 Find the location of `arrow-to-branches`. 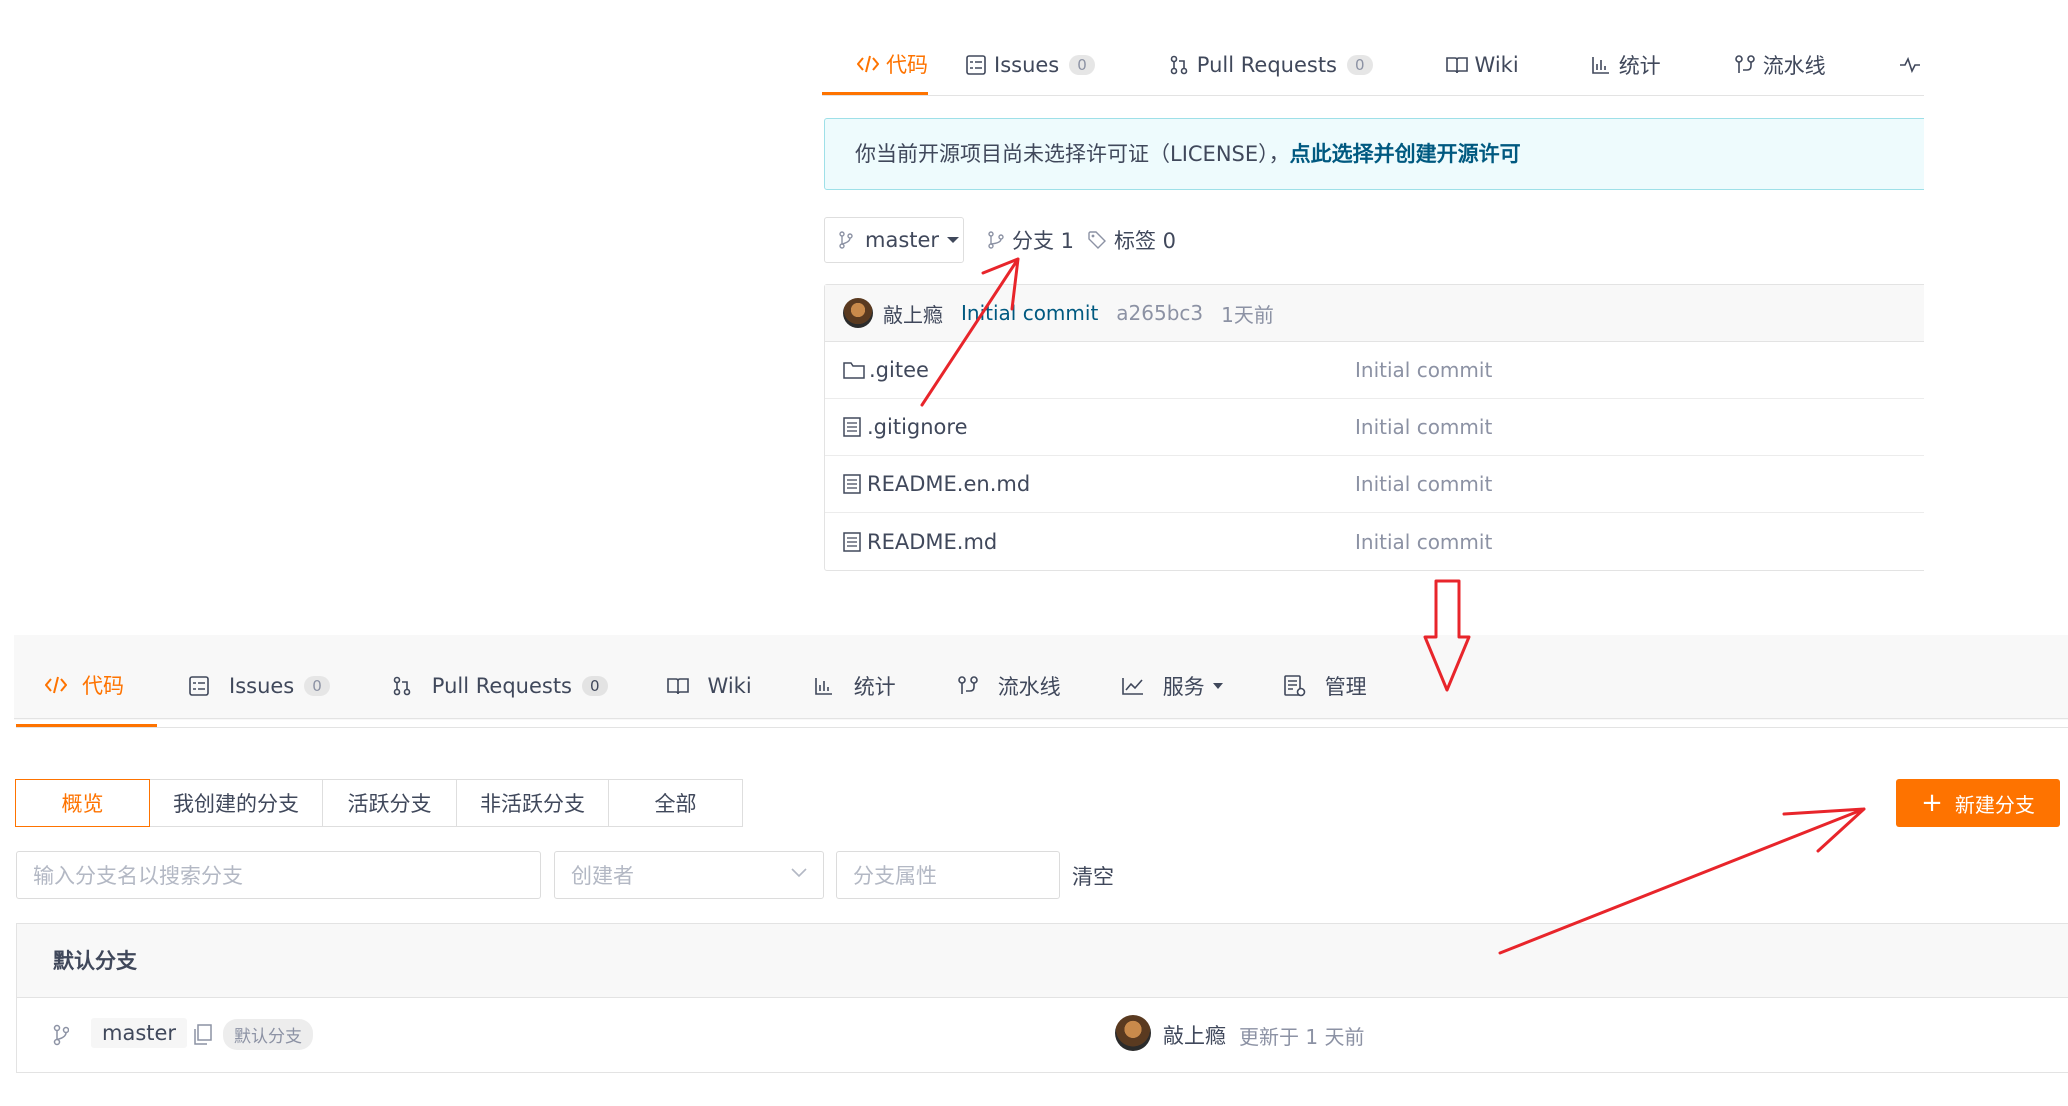

arrow-to-branches is located at coordinates (970, 332).